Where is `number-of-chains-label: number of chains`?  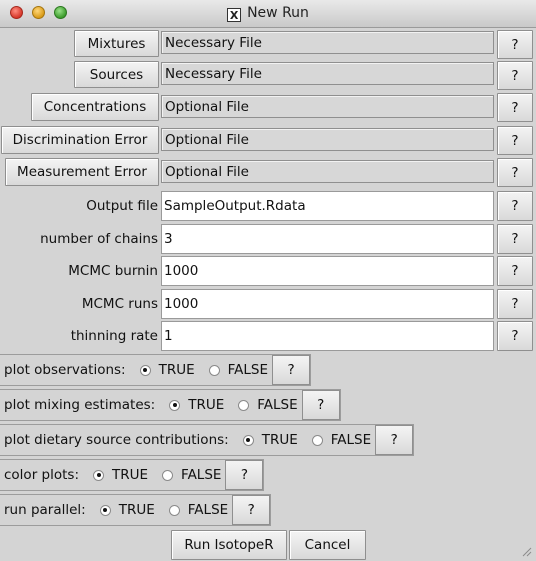
number-of-chains-label: number of chains is located at coordinates (99, 239).